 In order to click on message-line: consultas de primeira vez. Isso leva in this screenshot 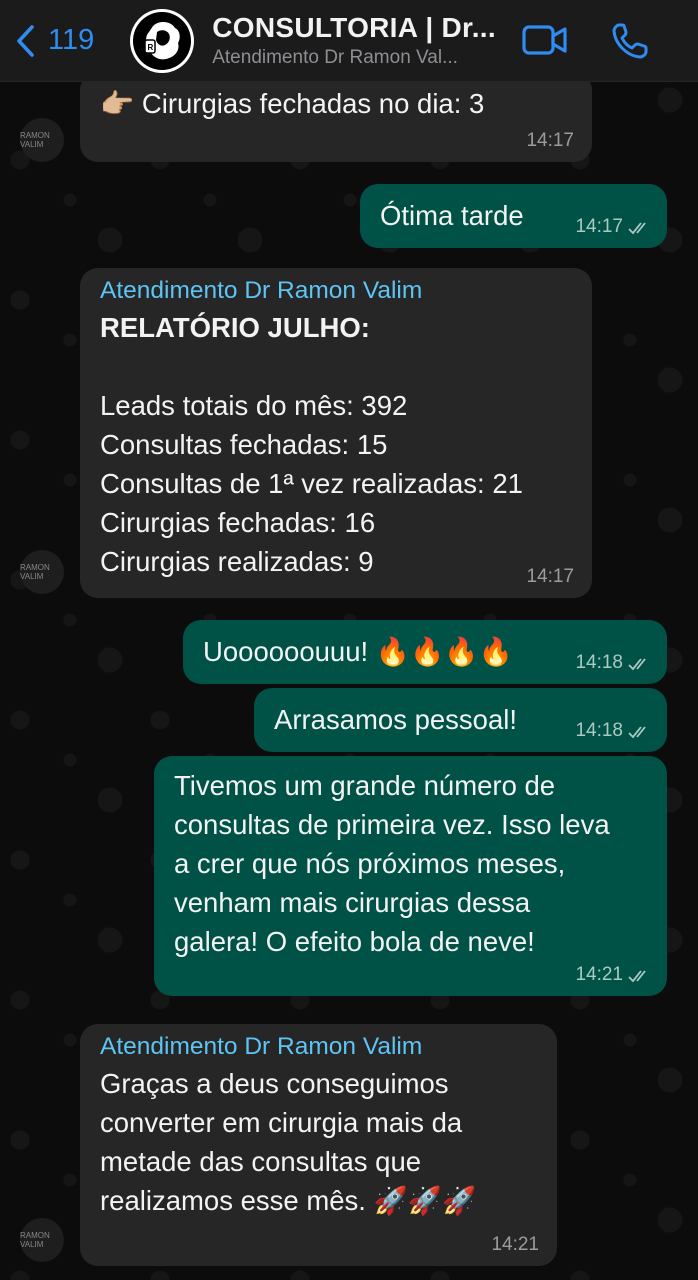, I will do `click(392, 824)`.